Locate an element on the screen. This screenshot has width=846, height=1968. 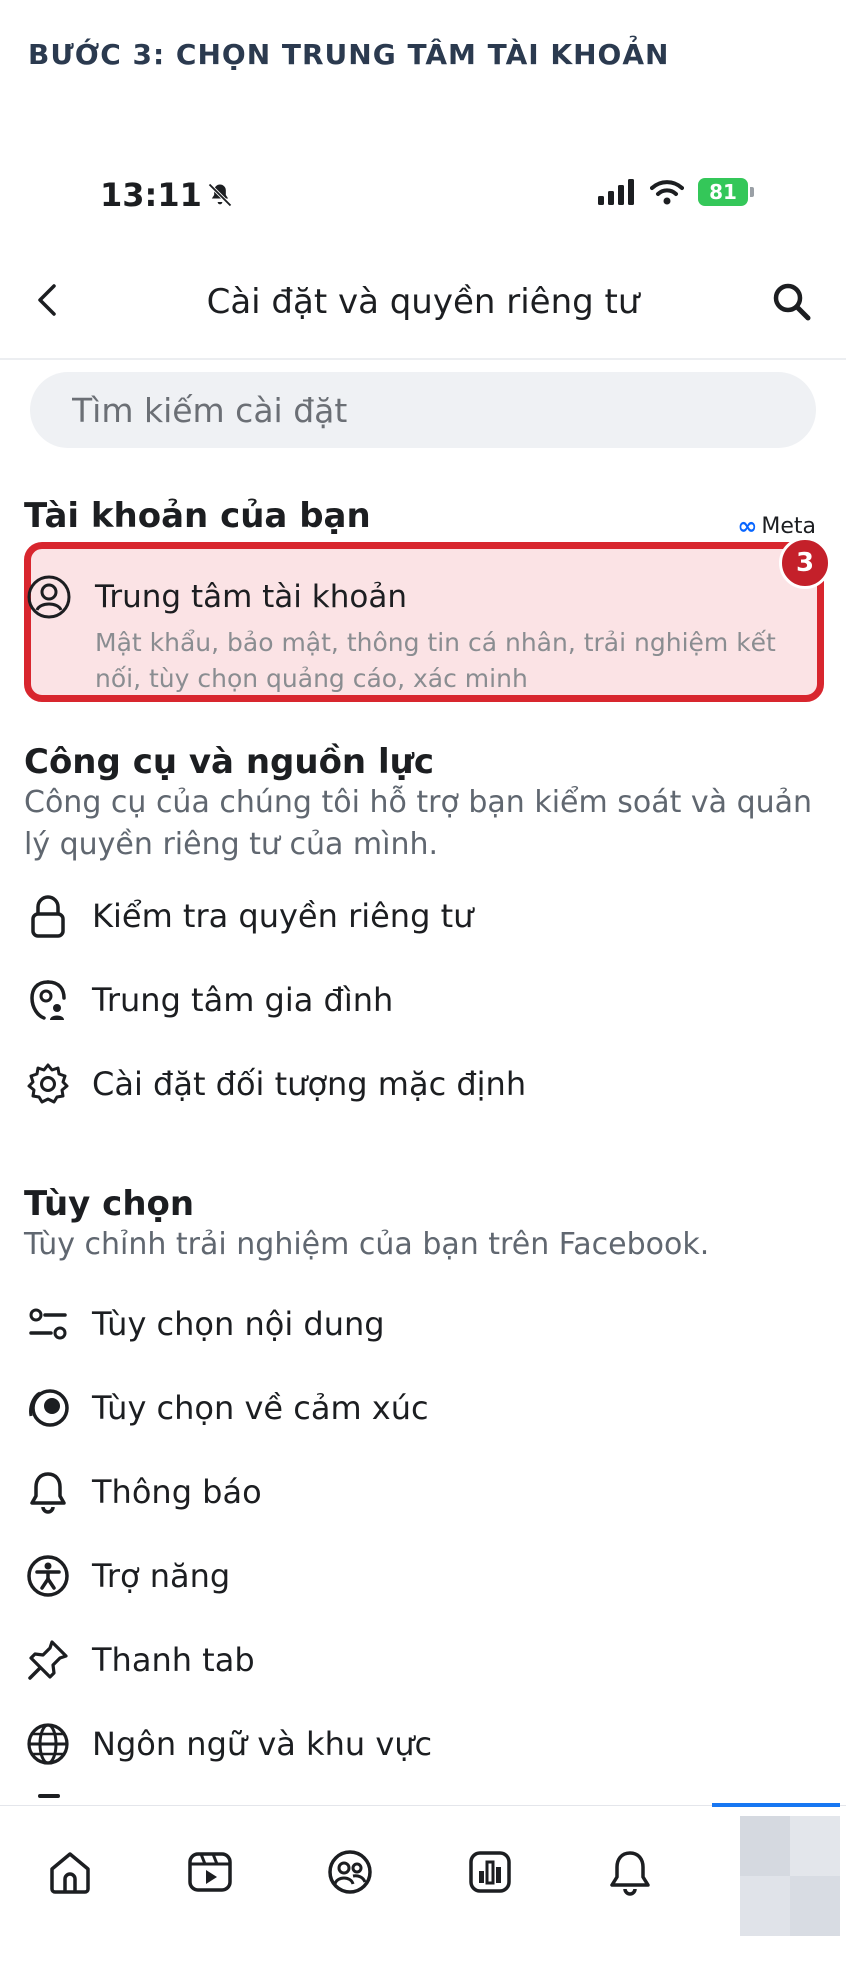
settings-search-input is located at coordinates (444, 410).